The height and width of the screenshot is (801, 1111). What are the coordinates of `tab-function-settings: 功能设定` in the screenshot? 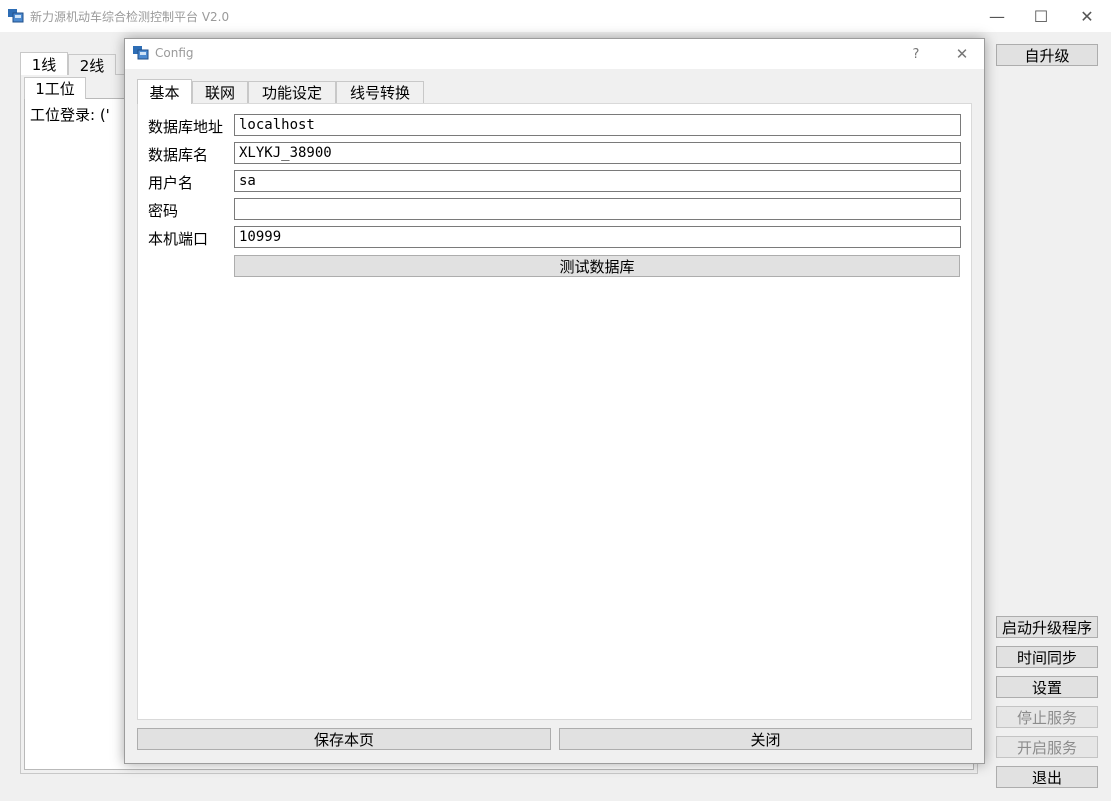 It's located at (292, 92).